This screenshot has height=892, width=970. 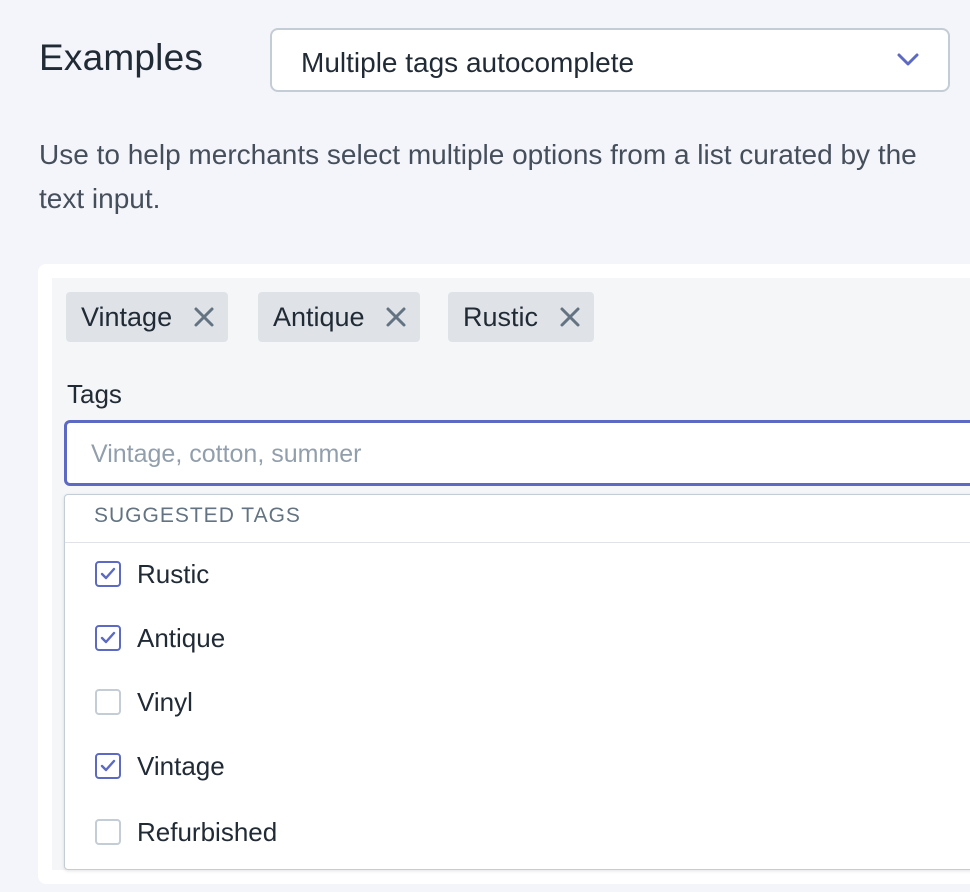 I want to click on example-select: Multiple tags autocomplete, so click(x=610, y=60).